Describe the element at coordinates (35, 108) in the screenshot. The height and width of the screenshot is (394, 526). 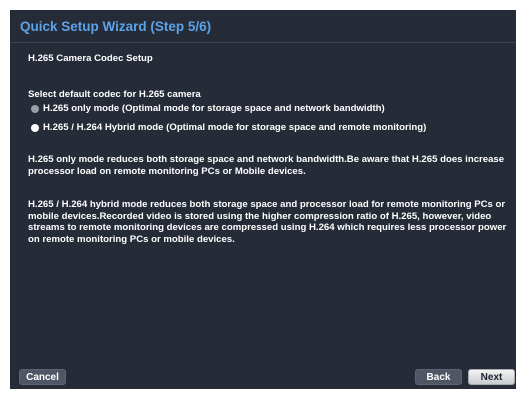
I see `radio-unselected-icon` at that location.